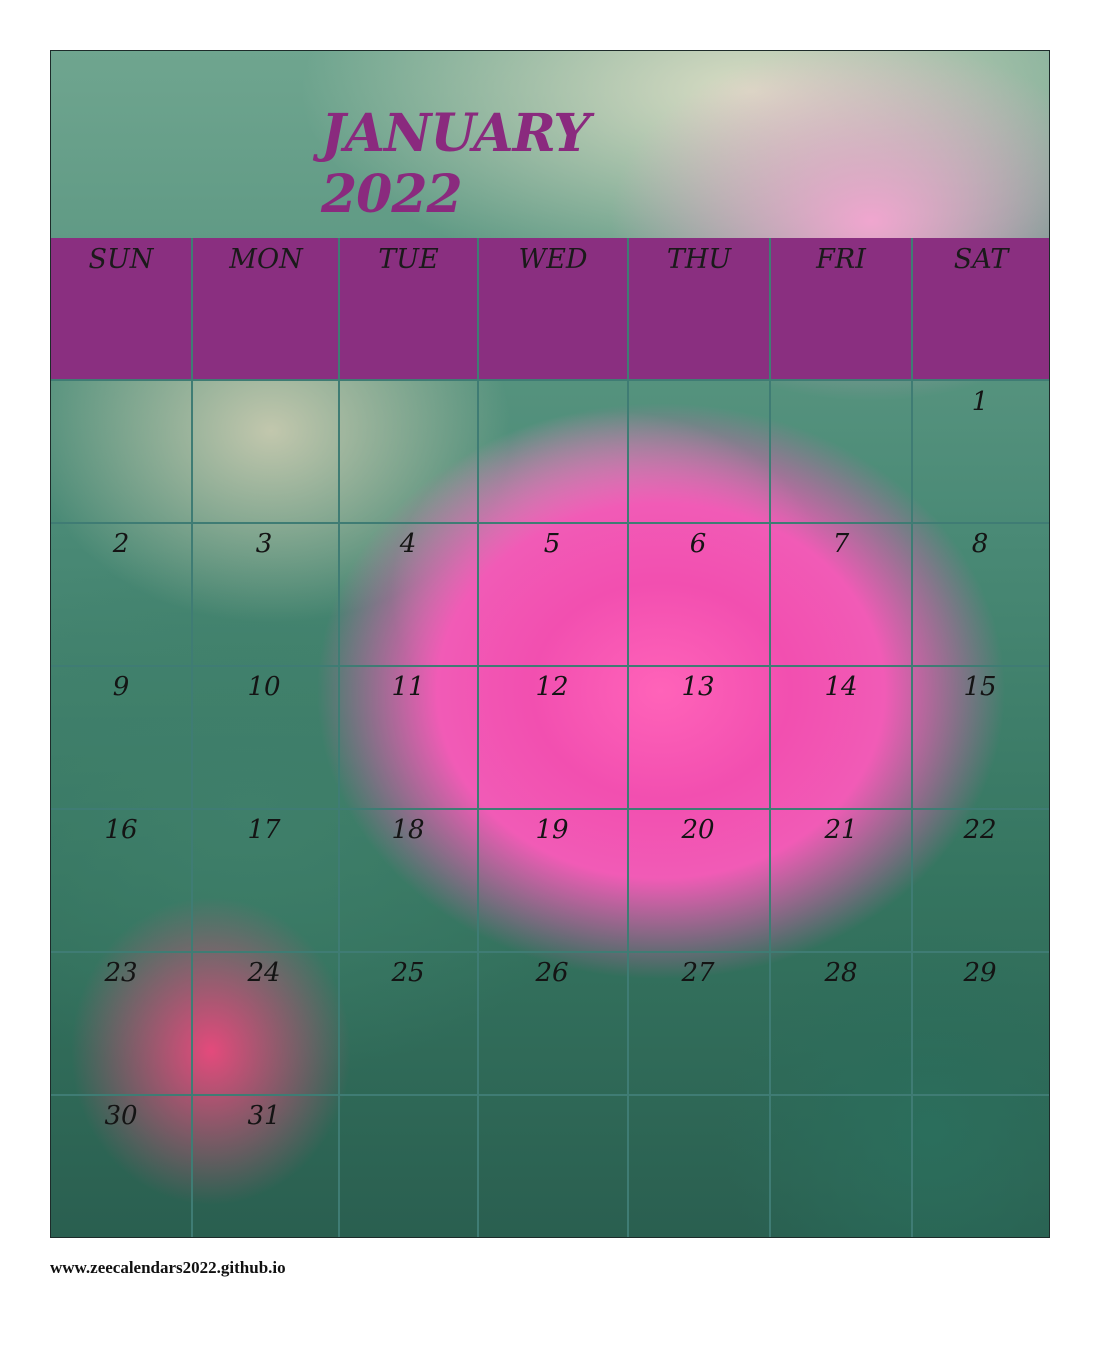  I want to click on day-cell: 14, so click(841, 687).